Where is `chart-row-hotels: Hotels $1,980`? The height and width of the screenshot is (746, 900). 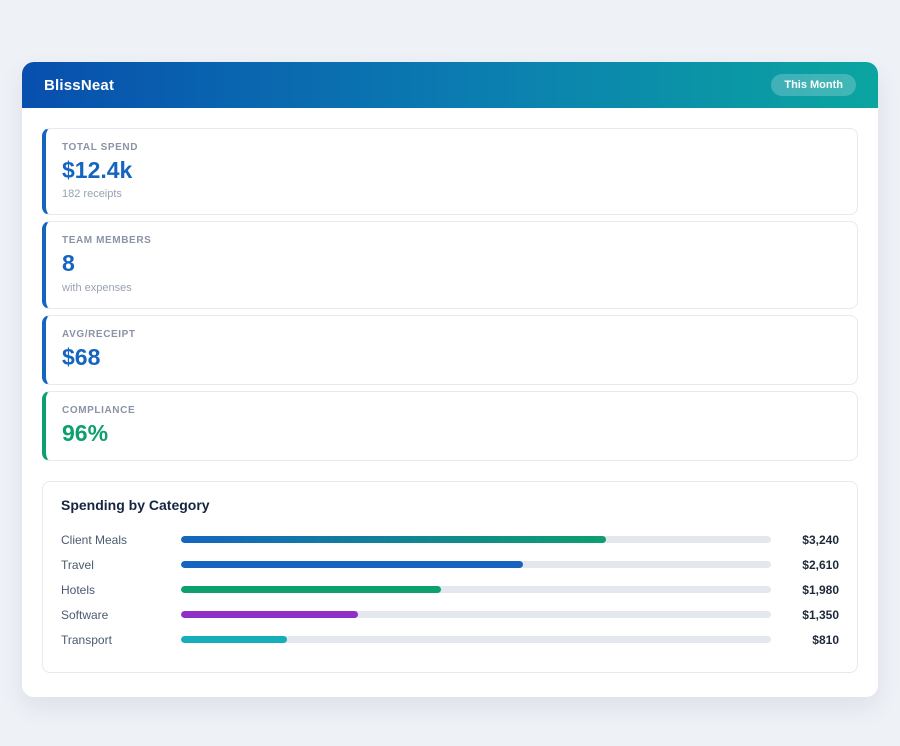 chart-row-hotels: Hotels $1,980 is located at coordinates (450, 589).